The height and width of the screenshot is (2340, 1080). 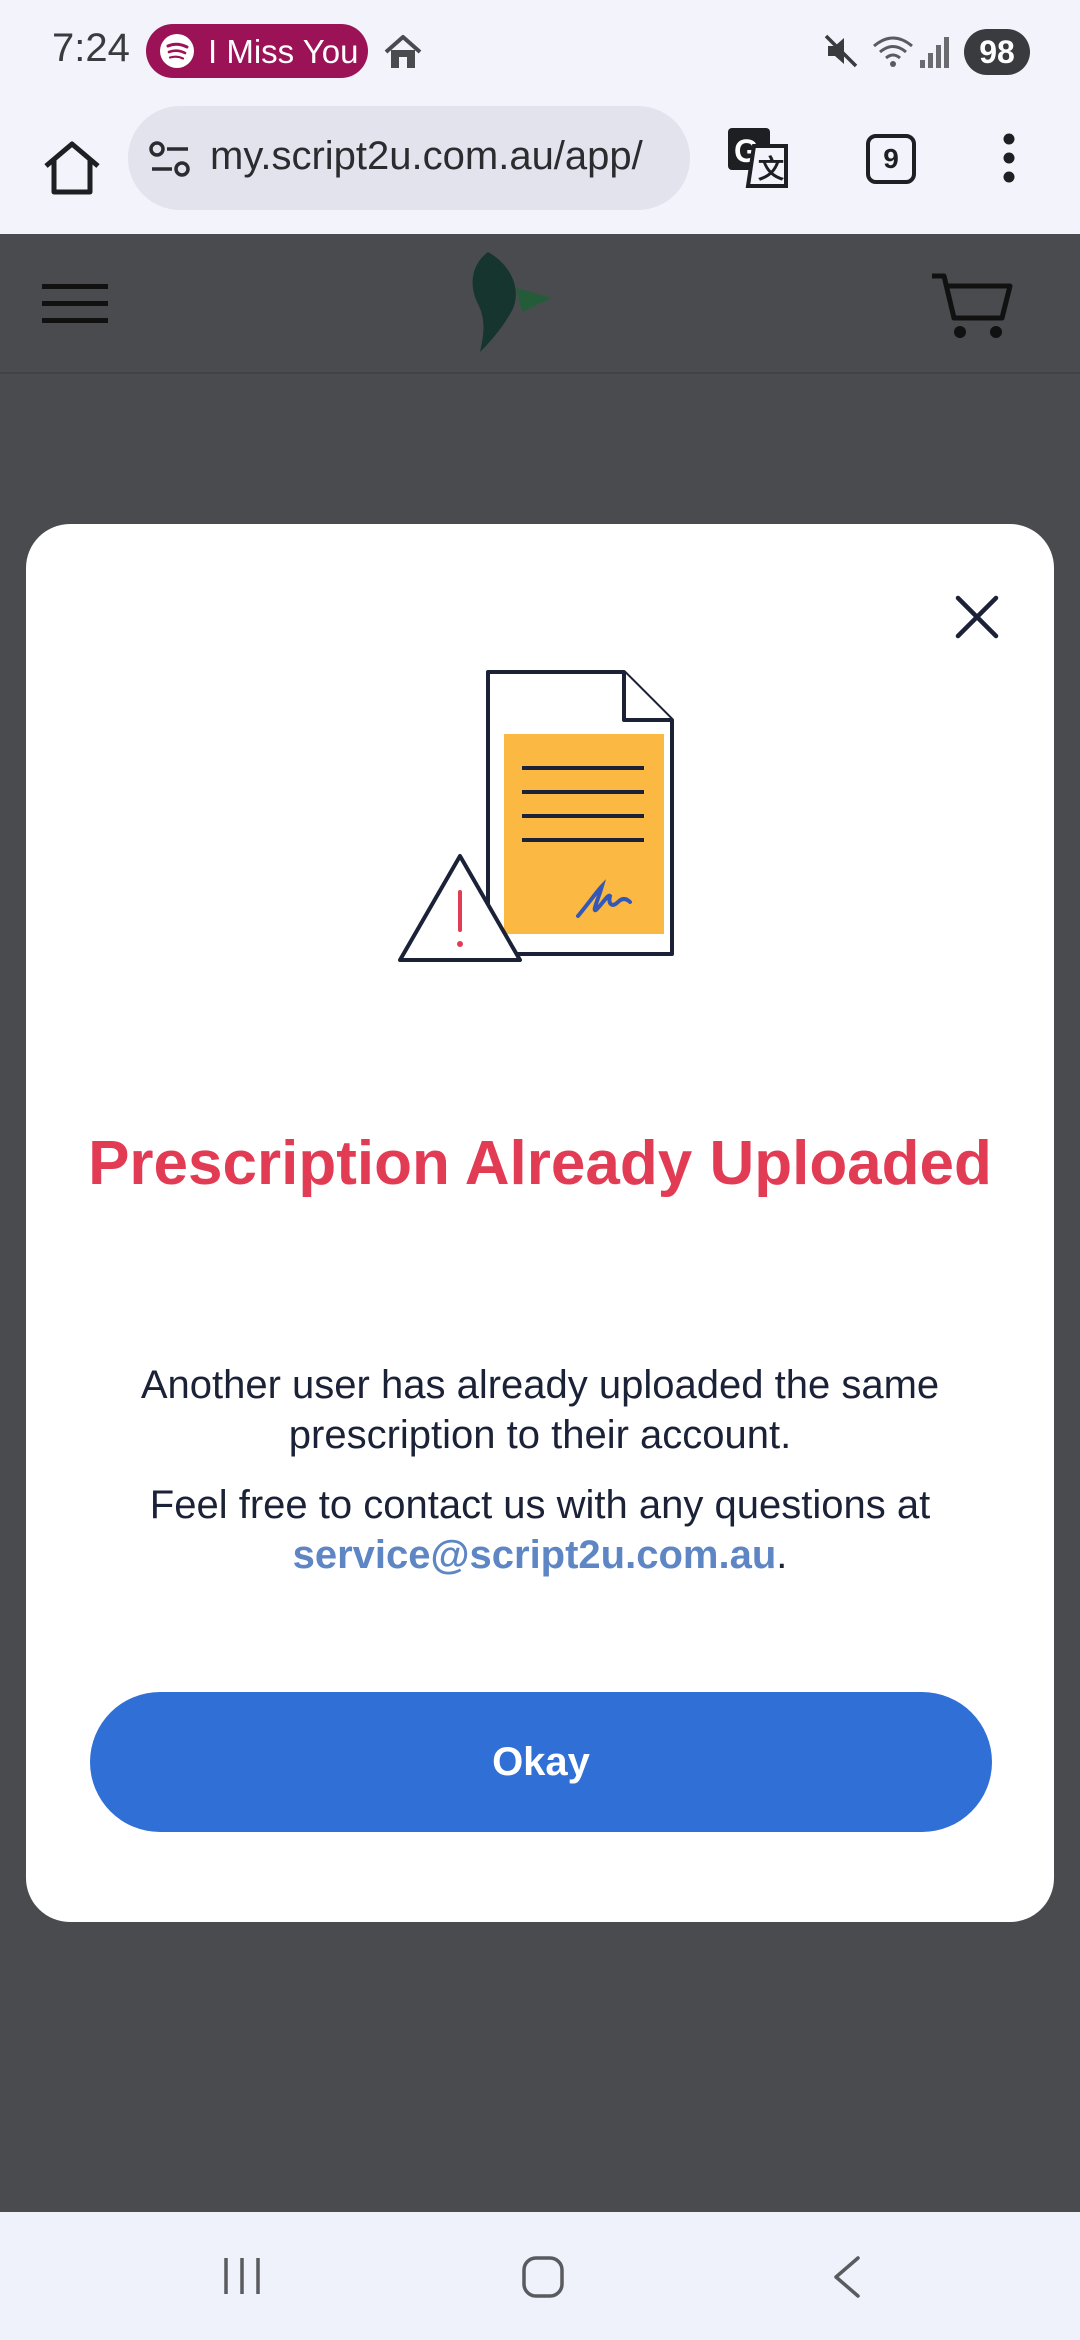 I want to click on app-header, so click(x=540, y=304).